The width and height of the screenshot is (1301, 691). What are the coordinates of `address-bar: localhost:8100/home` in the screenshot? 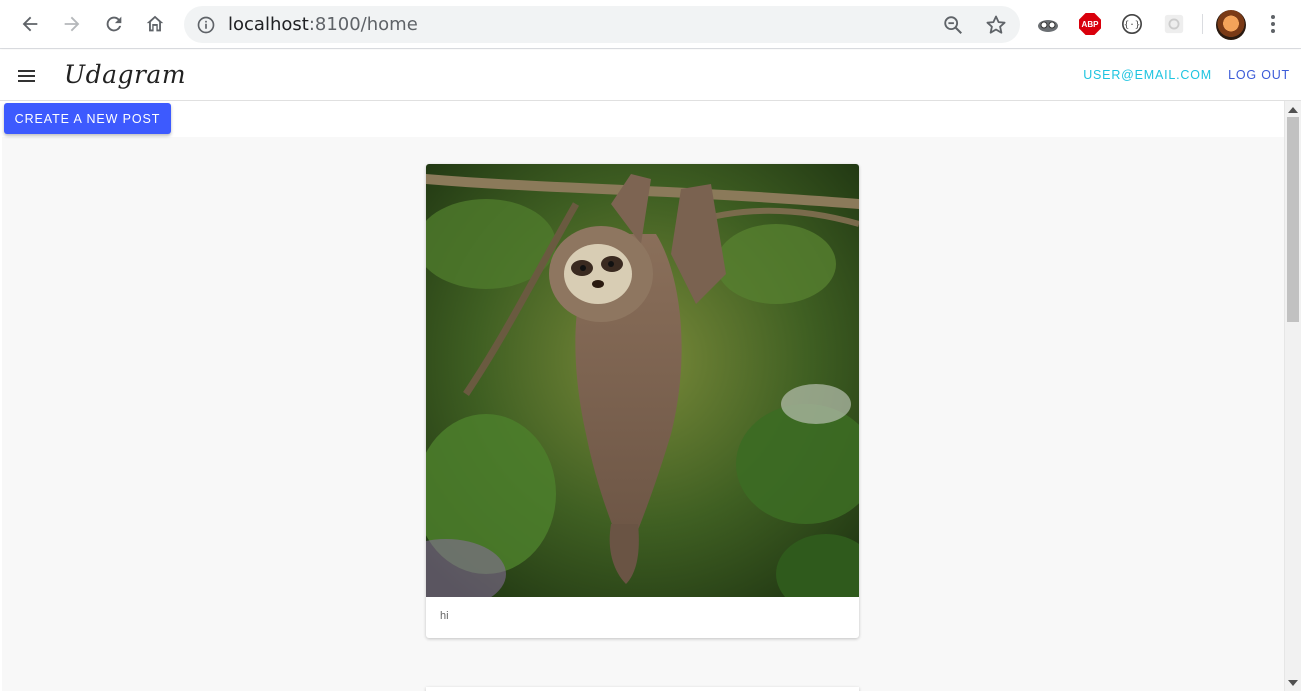 It's located at (602, 24).